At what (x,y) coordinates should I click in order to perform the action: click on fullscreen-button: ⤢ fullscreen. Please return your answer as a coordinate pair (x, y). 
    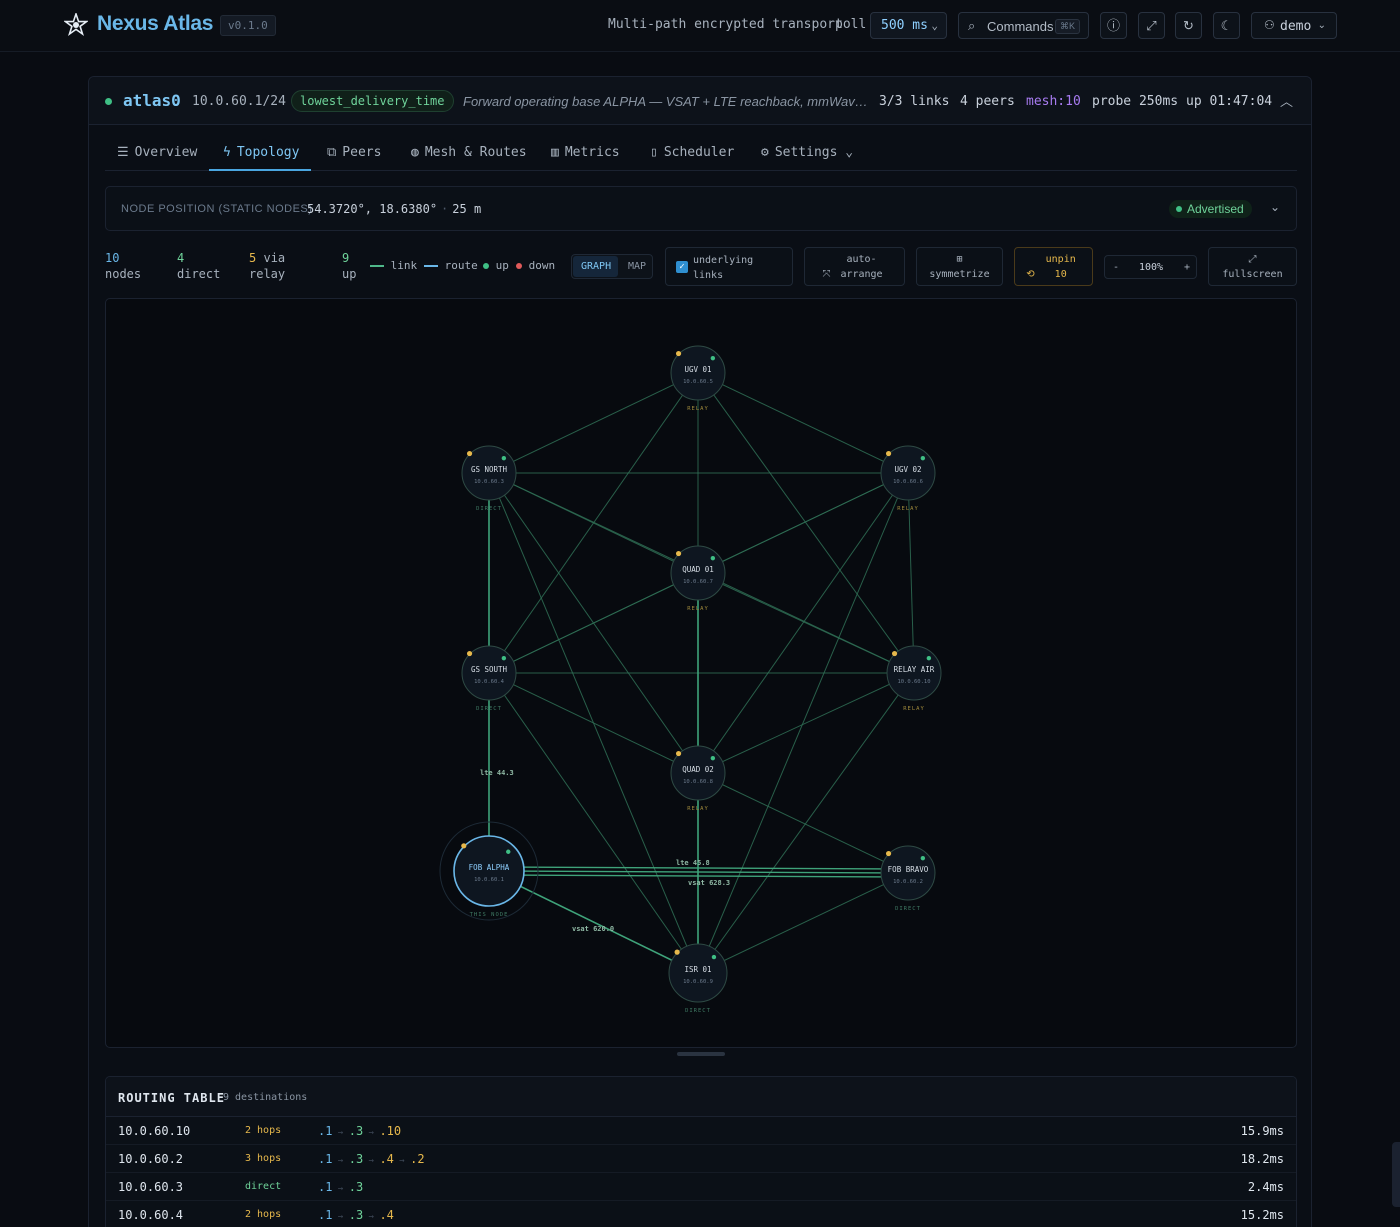
    Looking at the image, I should click on (1252, 266).